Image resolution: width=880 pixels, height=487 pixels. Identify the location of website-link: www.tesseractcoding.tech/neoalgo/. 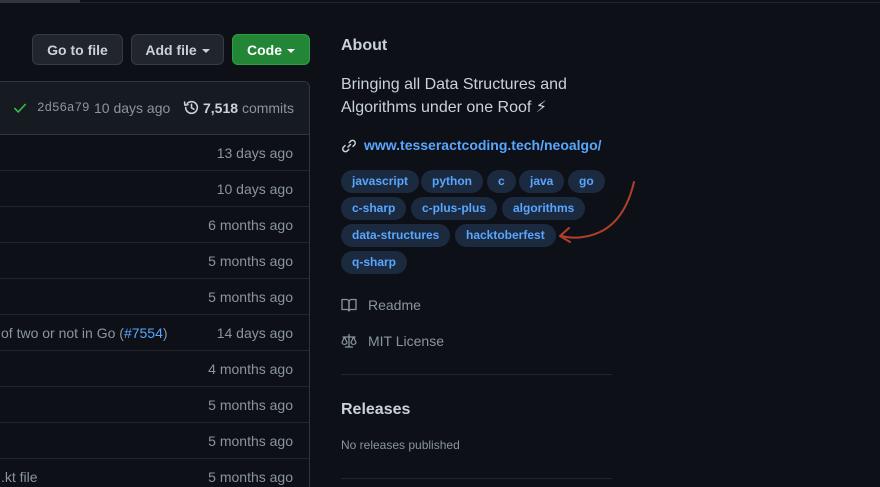
(483, 145).